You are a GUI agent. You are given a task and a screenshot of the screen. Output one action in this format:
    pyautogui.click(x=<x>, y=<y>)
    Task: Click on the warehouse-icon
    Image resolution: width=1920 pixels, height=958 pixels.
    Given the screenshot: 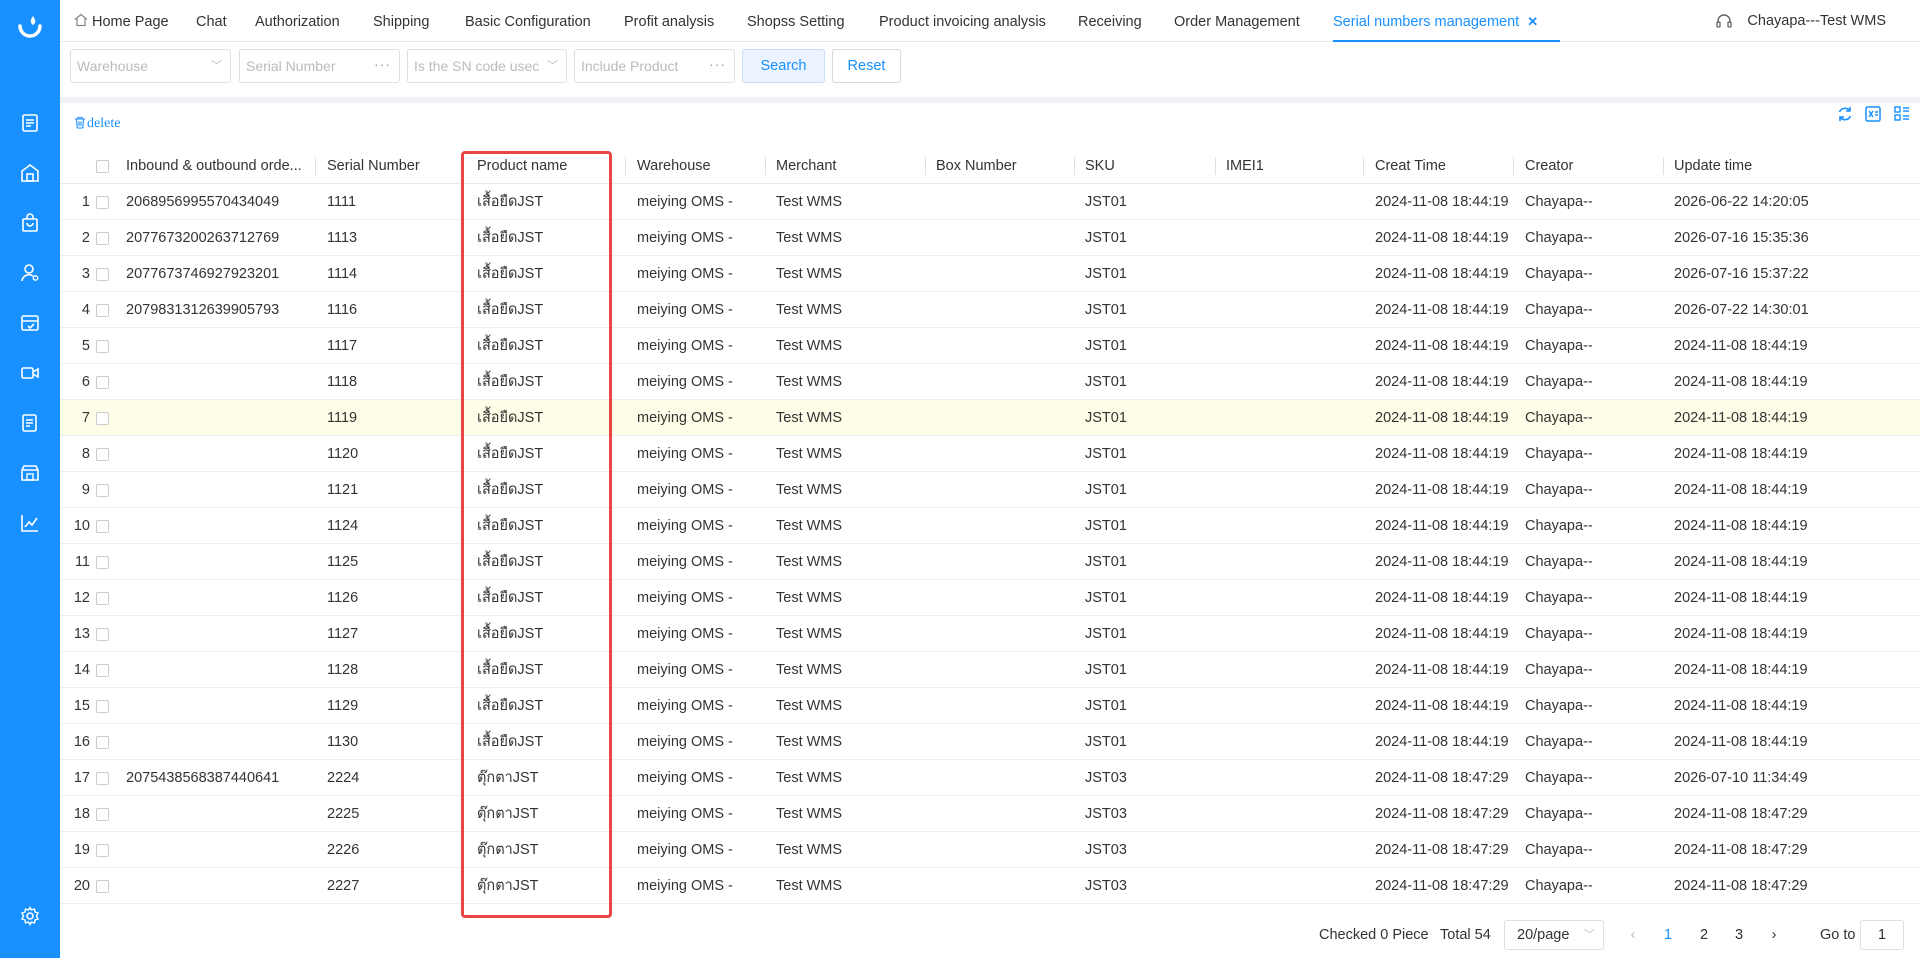 What is the action you would take?
    pyautogui.click(x=30, y=173)
    